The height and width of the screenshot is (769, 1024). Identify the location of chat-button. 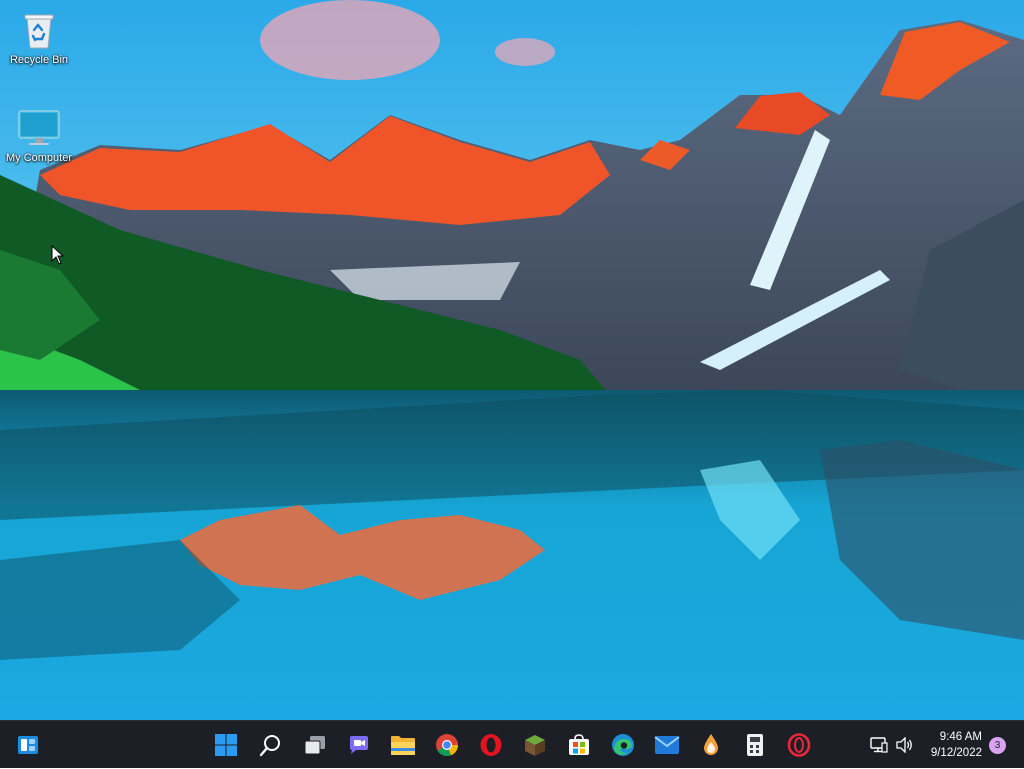
(359, 745).